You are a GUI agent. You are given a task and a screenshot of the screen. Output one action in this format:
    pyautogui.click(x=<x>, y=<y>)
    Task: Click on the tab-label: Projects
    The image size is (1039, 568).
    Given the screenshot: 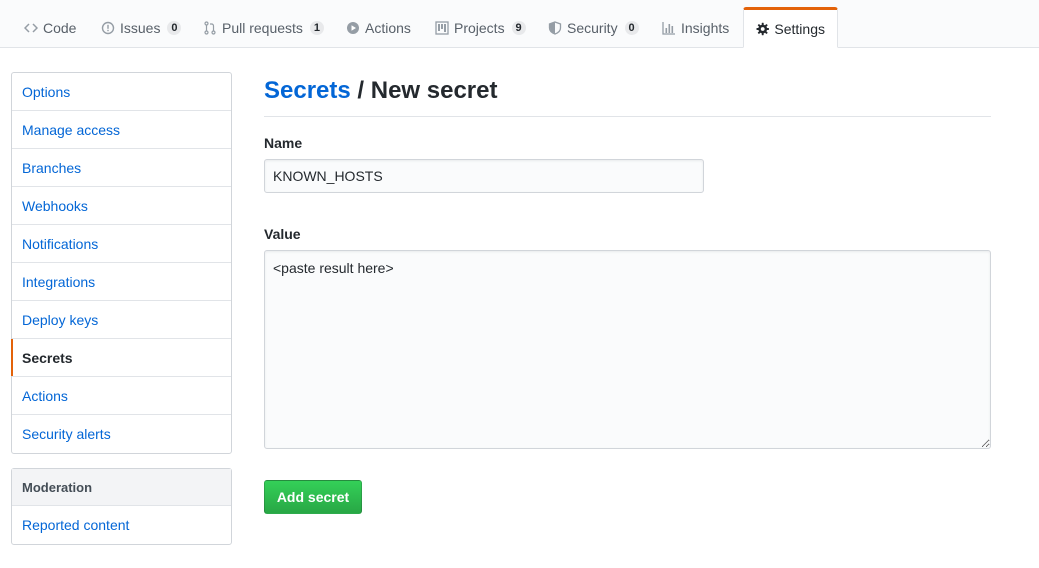 What is the action you would take?
    pyautogui.click(x=479, y=28)
    